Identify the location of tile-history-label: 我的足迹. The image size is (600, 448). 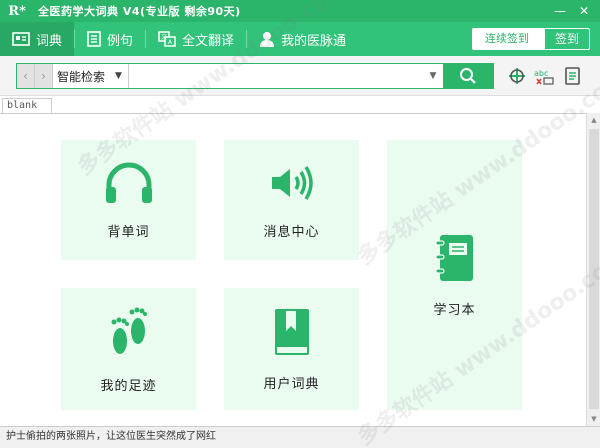
(128, 386).